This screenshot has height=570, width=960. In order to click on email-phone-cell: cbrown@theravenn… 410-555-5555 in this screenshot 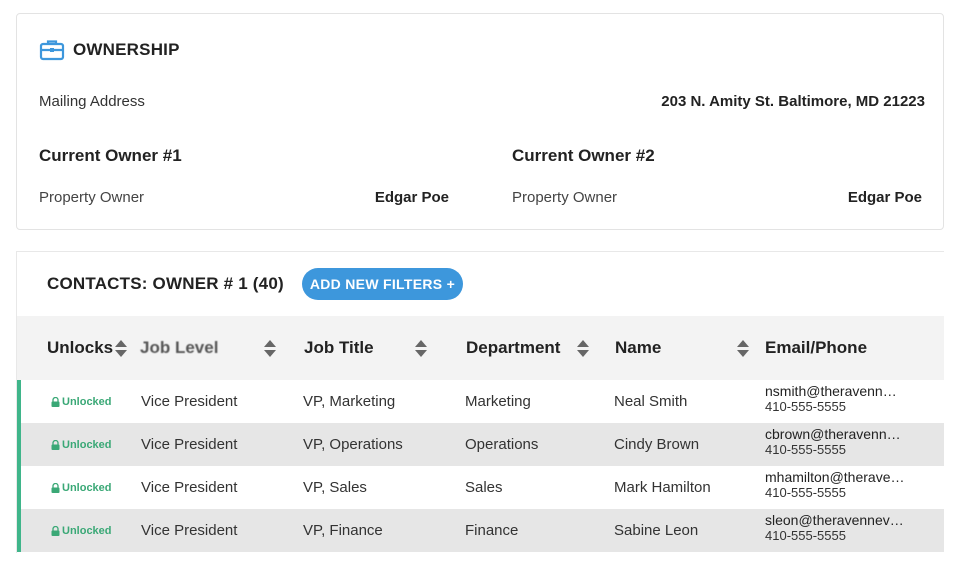, I will do `click(855, 441)`.